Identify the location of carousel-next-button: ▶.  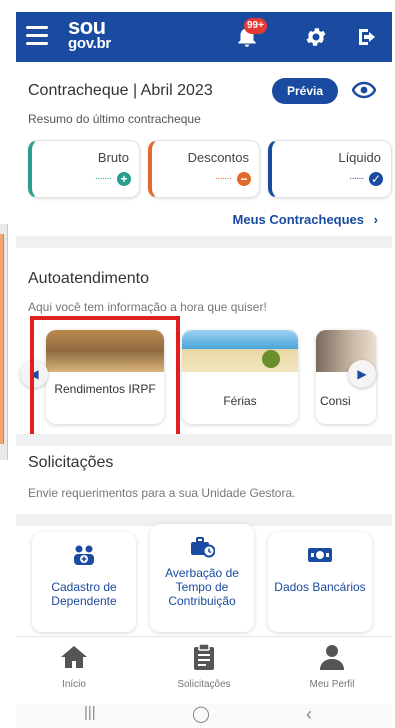
(362, 374).